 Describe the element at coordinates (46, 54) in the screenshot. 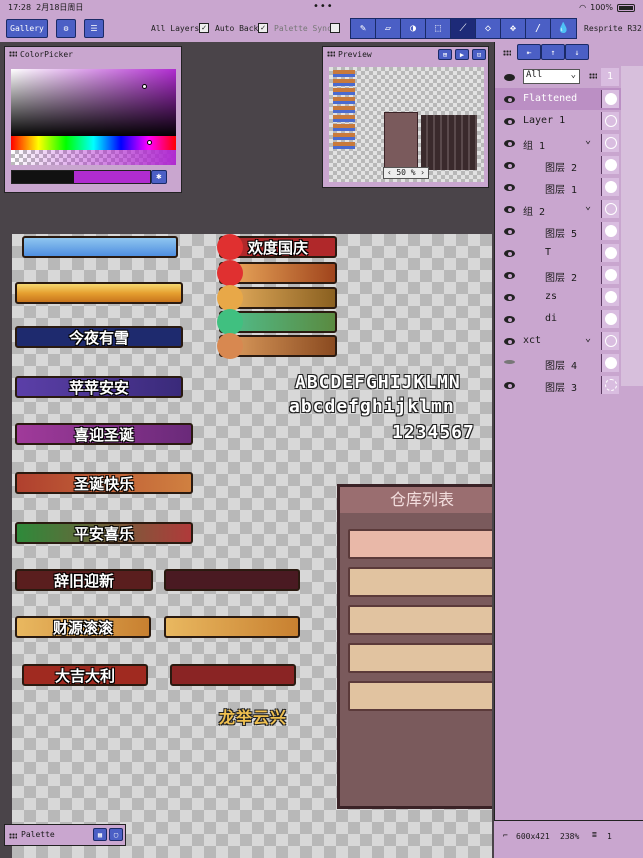

I see `colorpicker-title: ColorPicker` at that location.